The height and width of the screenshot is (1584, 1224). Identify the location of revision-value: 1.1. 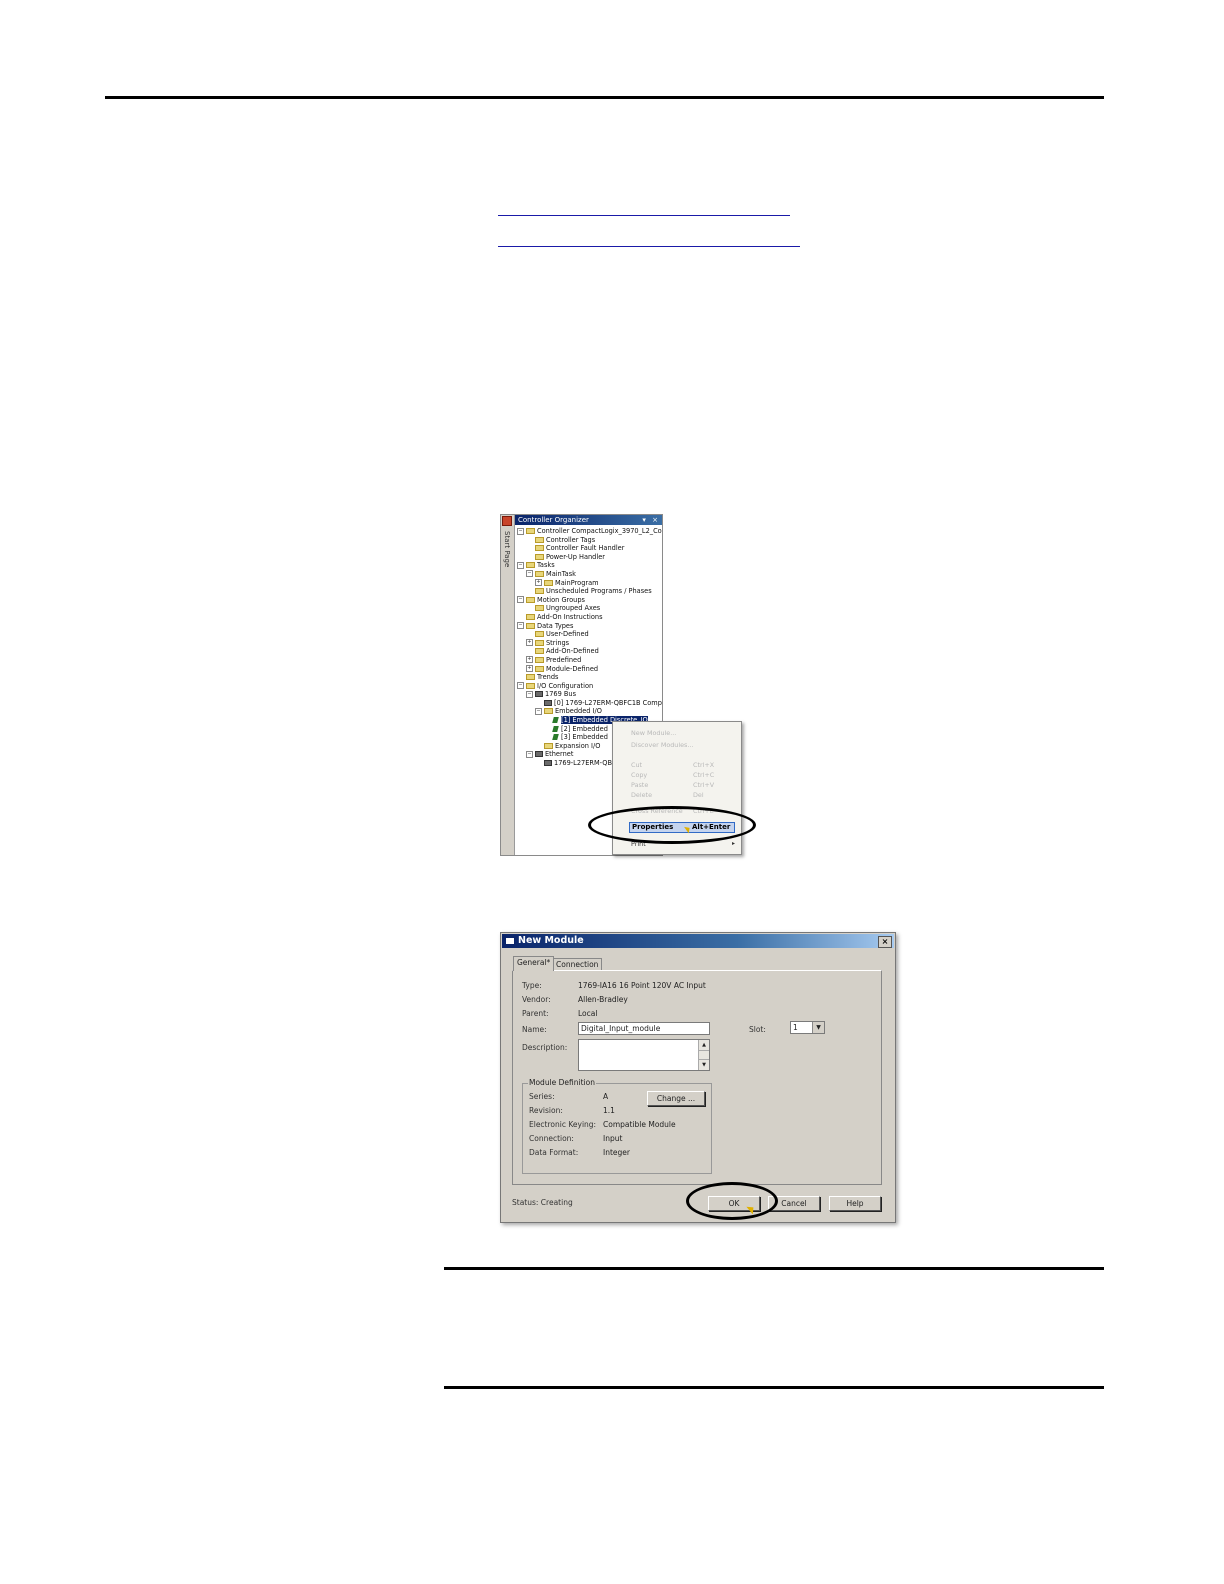
(609, 1110).